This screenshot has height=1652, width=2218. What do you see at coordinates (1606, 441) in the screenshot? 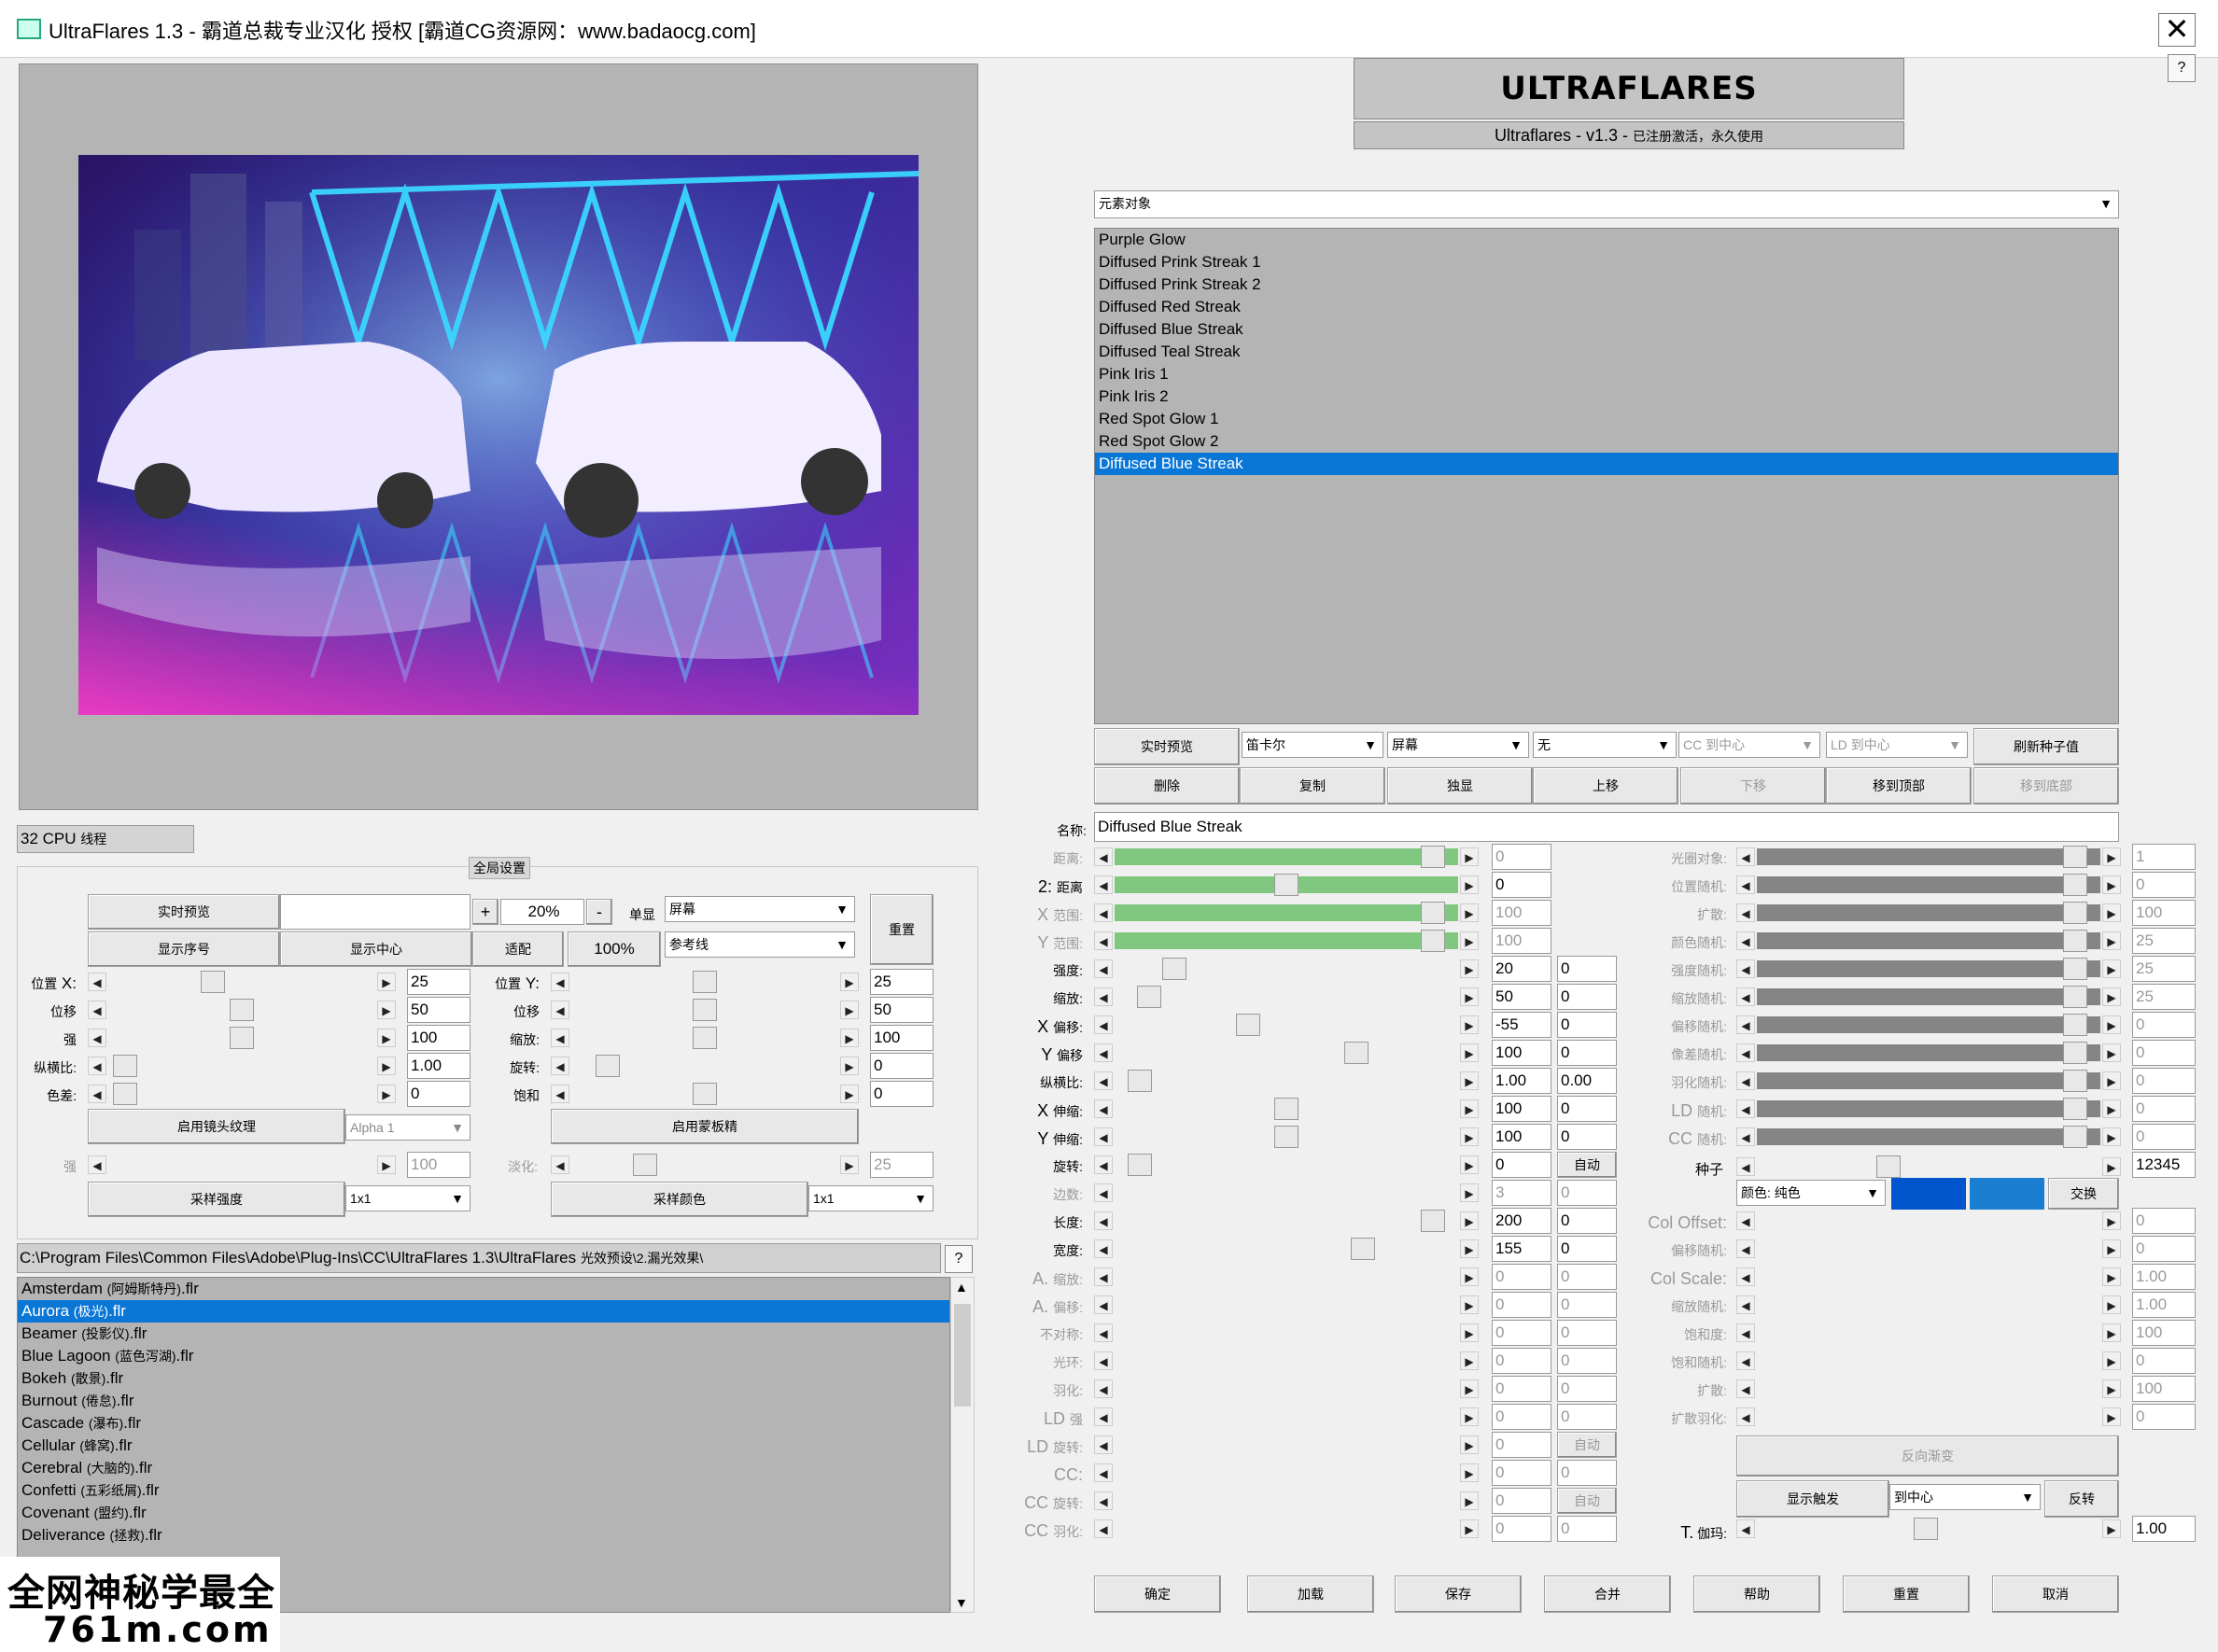
I see `element-list-item: Red Spot Glow 2` at bounding box center [1606, 441].